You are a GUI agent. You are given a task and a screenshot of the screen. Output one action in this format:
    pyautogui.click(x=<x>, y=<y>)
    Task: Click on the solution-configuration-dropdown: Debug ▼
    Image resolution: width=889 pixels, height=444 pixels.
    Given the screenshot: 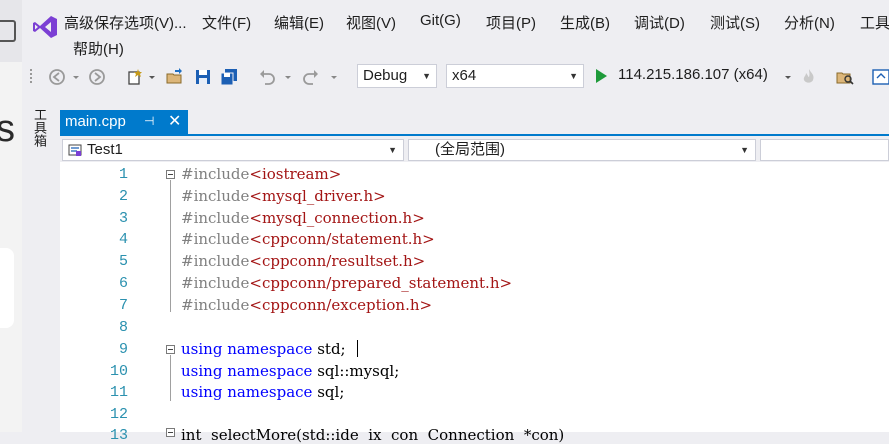 What is the action you would take?
    pyautogui.click(x=397, y=76)
    